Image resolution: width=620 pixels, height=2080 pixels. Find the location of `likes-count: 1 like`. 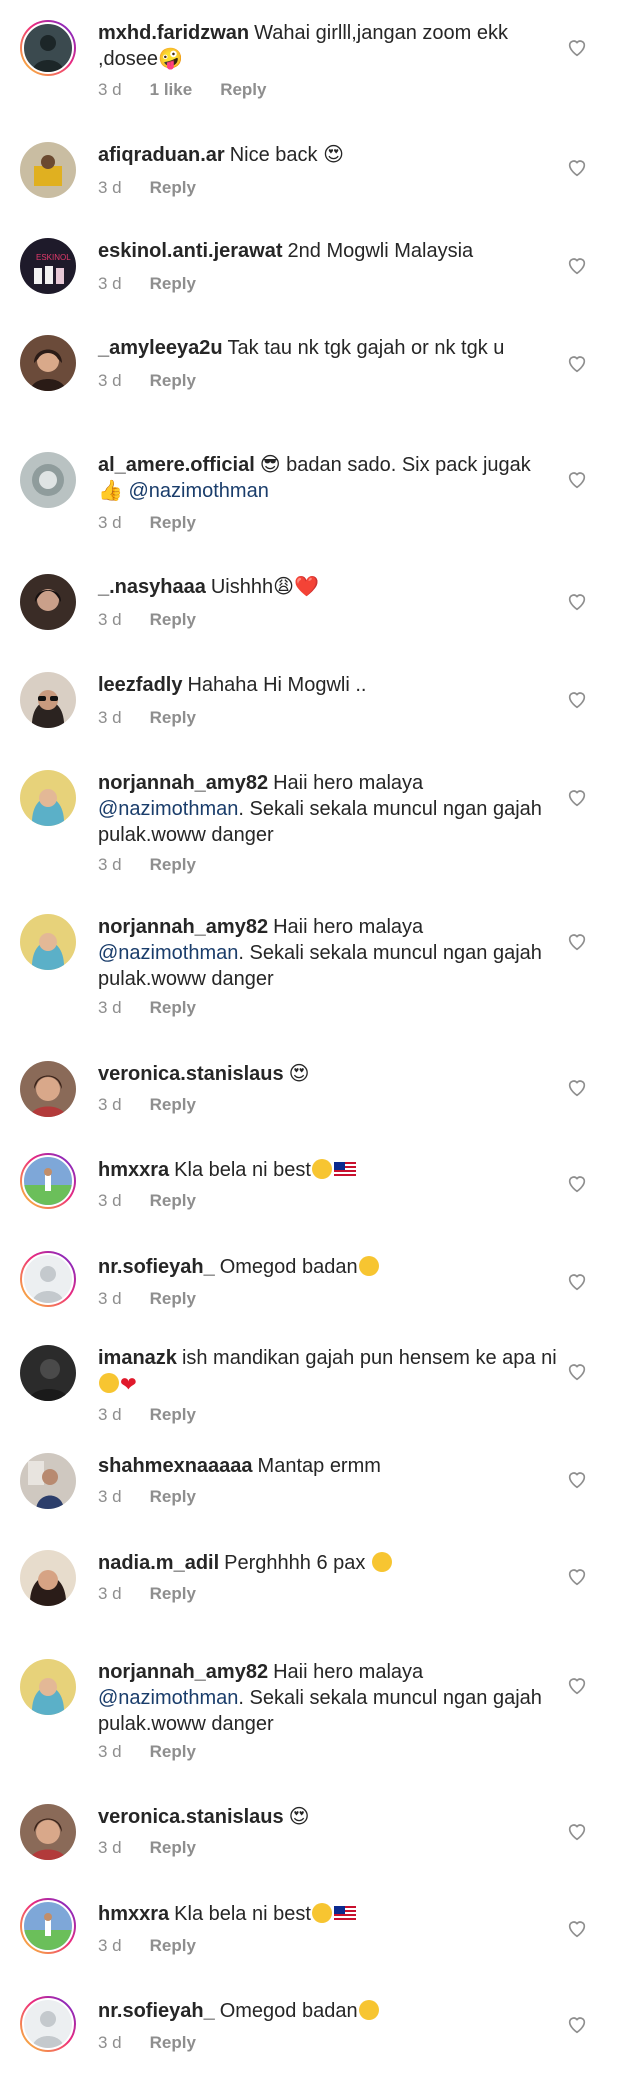

likes-count: 1 like is located at coordinates (171, 89).